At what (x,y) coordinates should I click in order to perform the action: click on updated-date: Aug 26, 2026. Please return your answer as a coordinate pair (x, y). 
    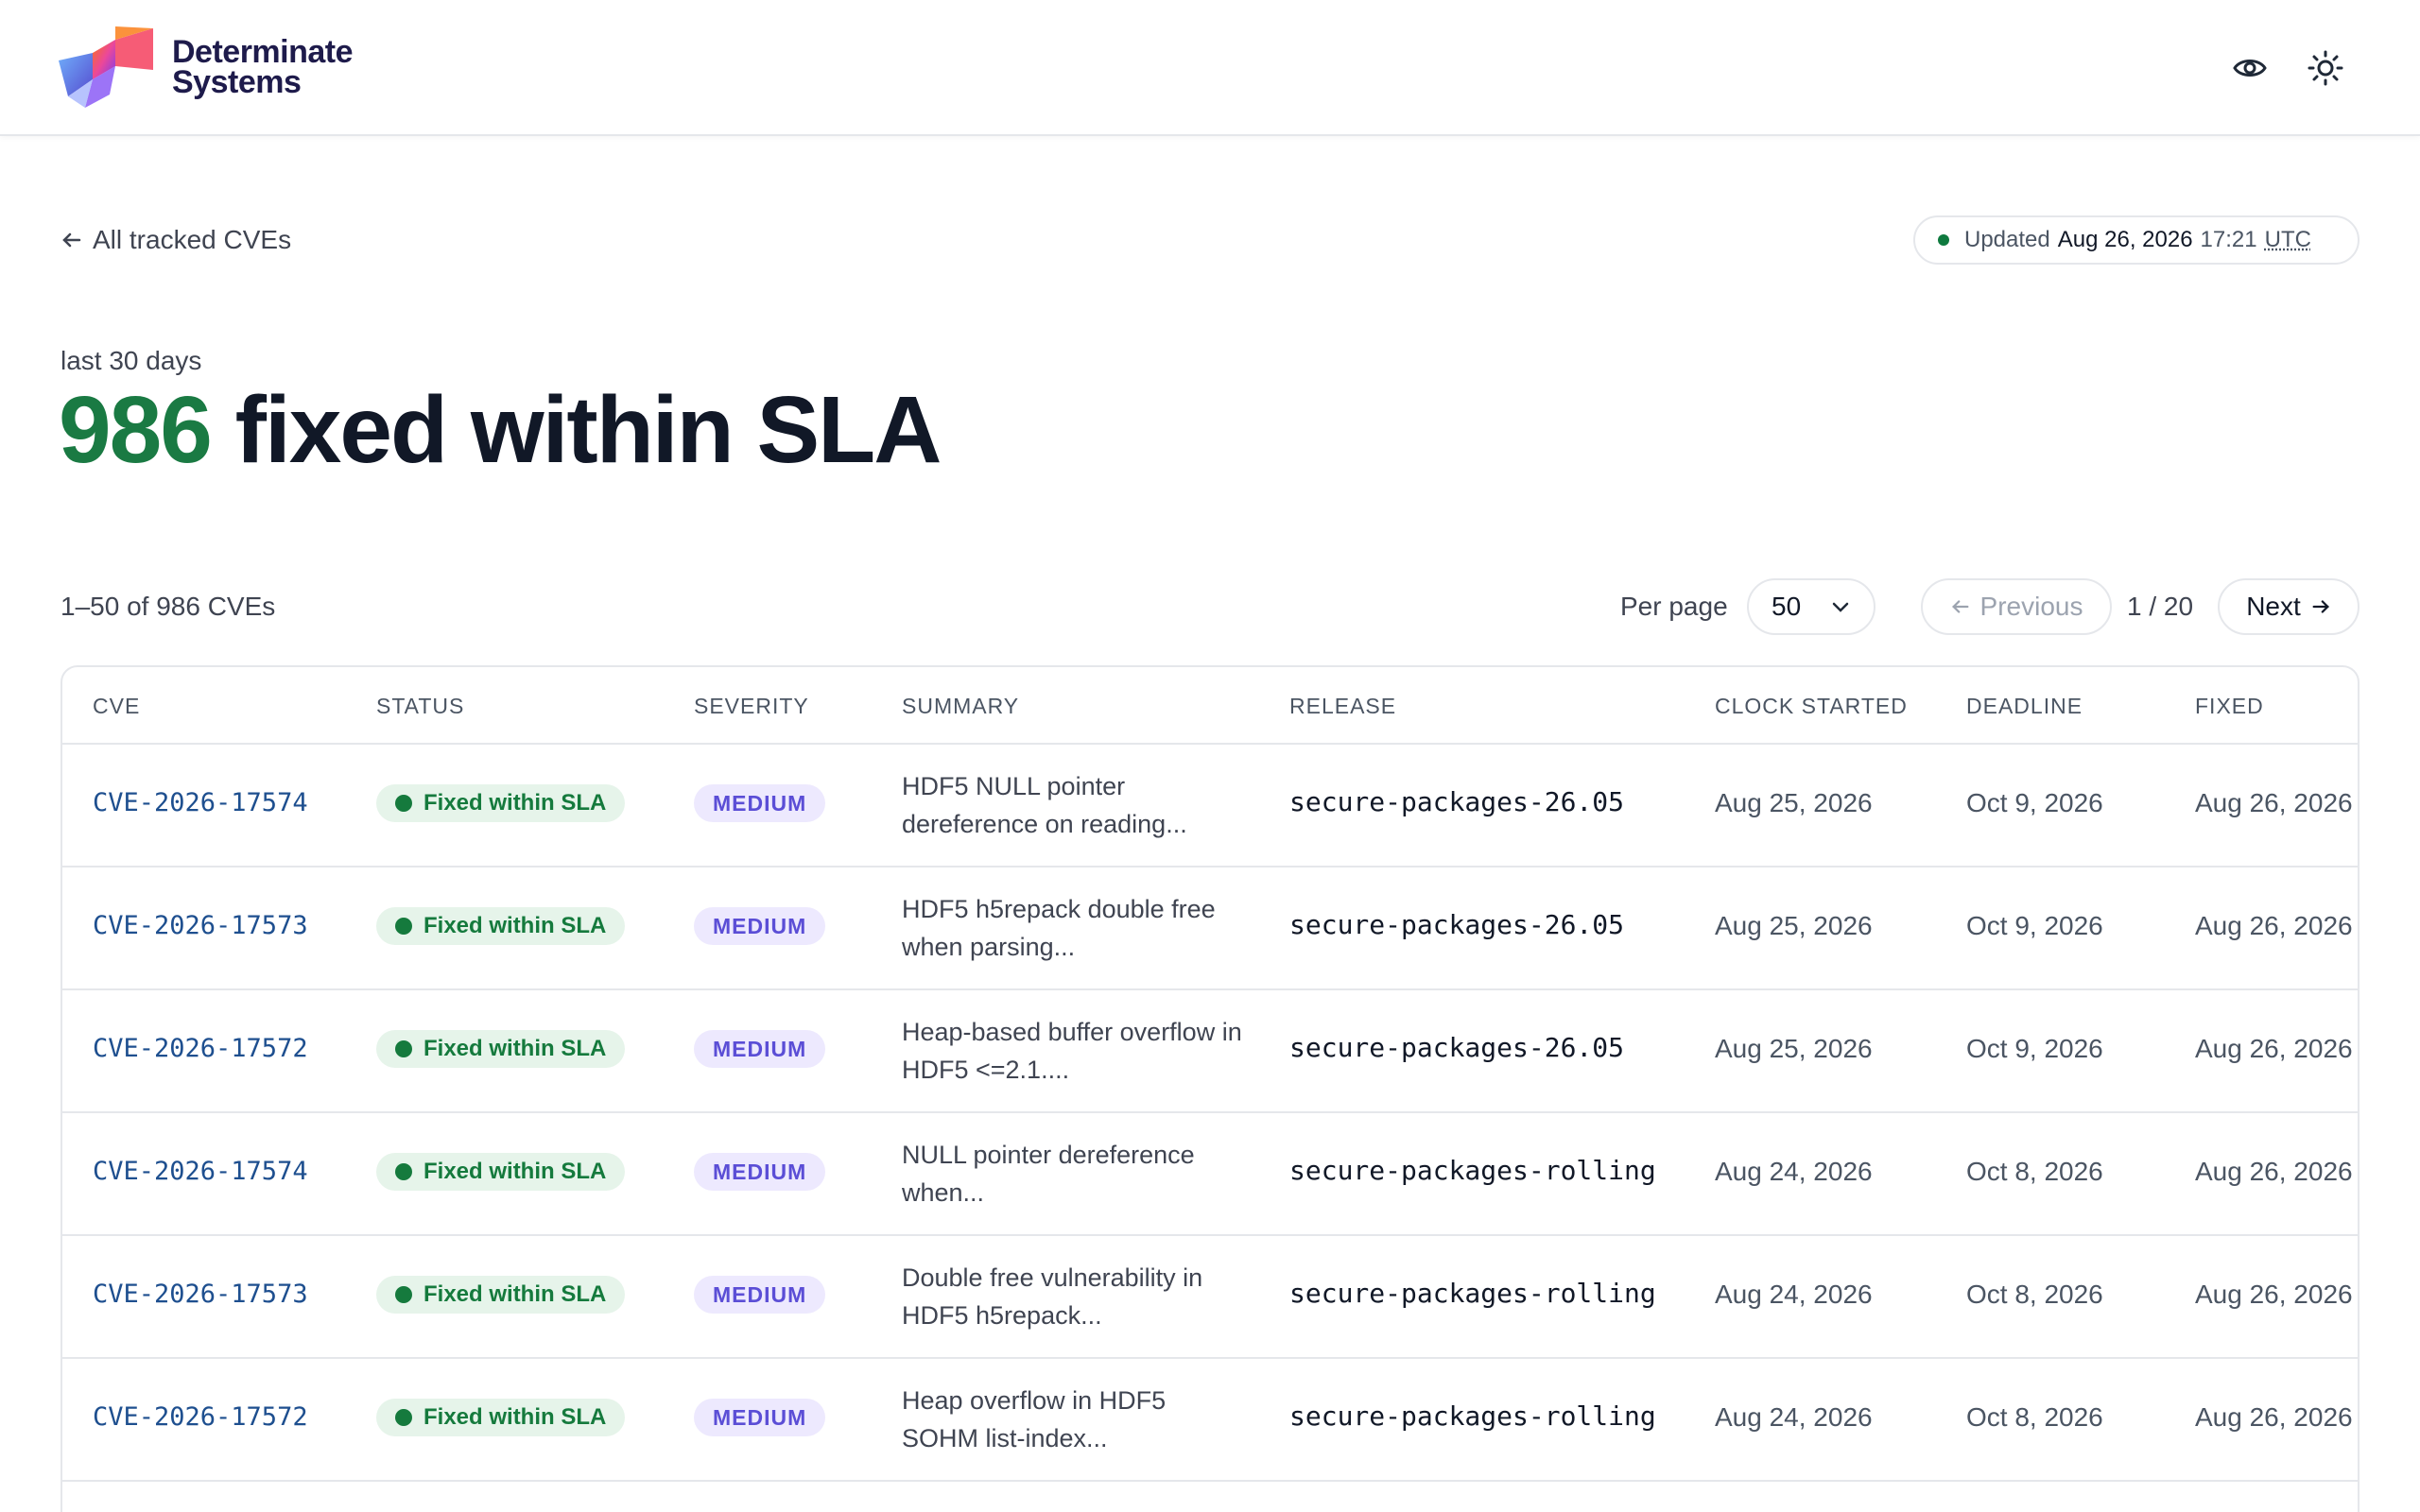
    Looking at the image, I should click on (2125, 240).